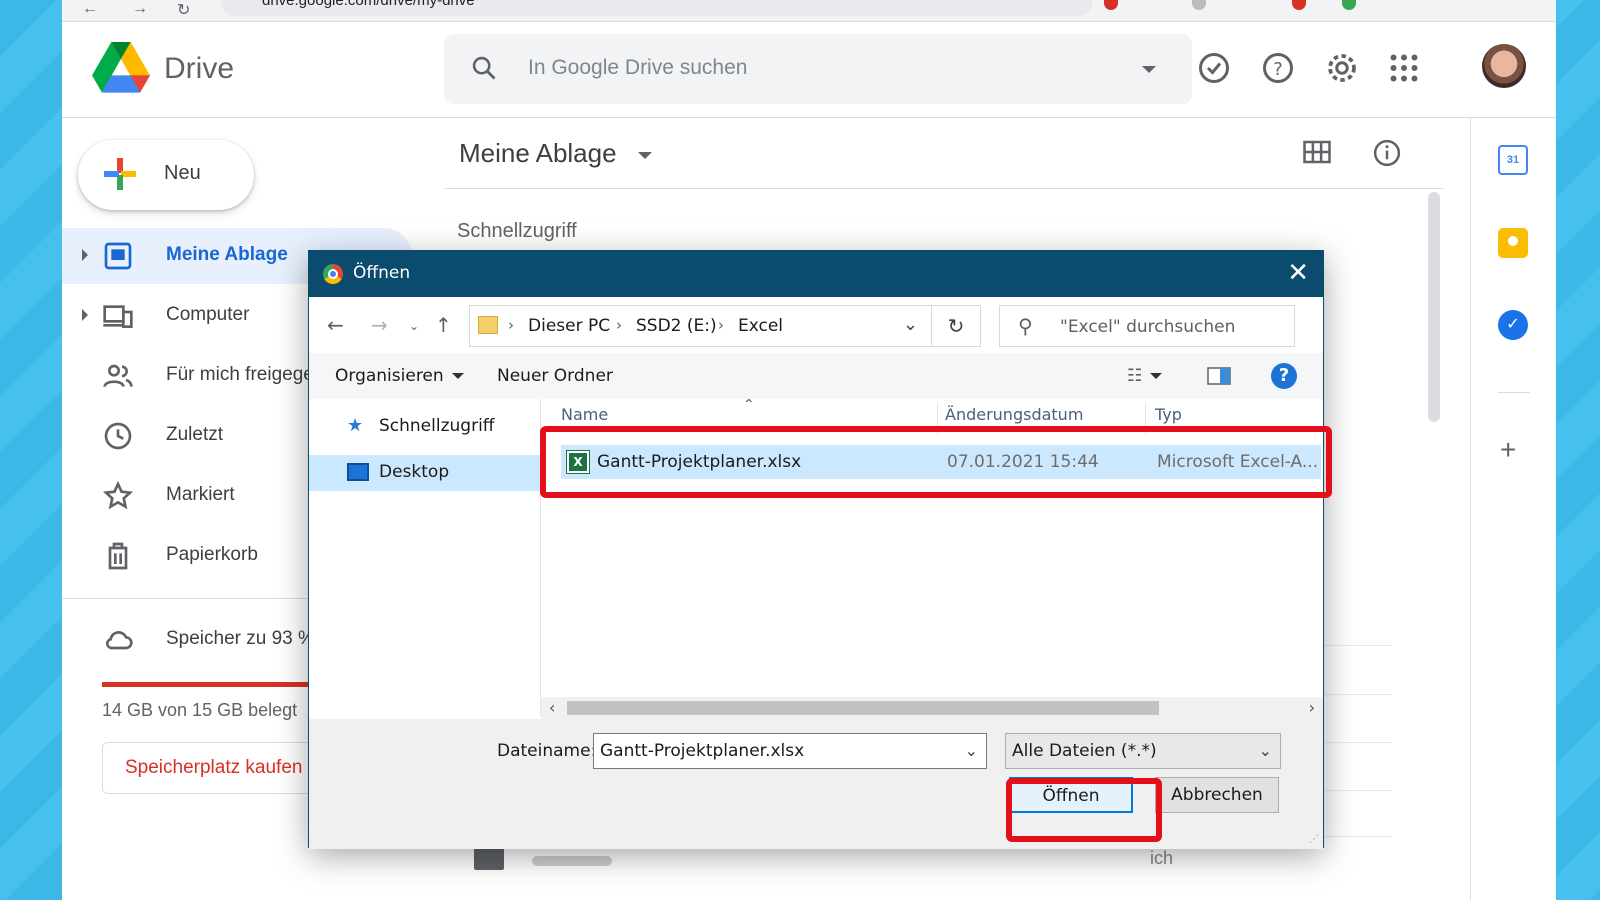 The width and height of the screenshot is (1600, 900). What do you see at coordinates (1404, 68) in the screenshot?
I see `apps-grid-icon` at bounding box center [1404, 68].